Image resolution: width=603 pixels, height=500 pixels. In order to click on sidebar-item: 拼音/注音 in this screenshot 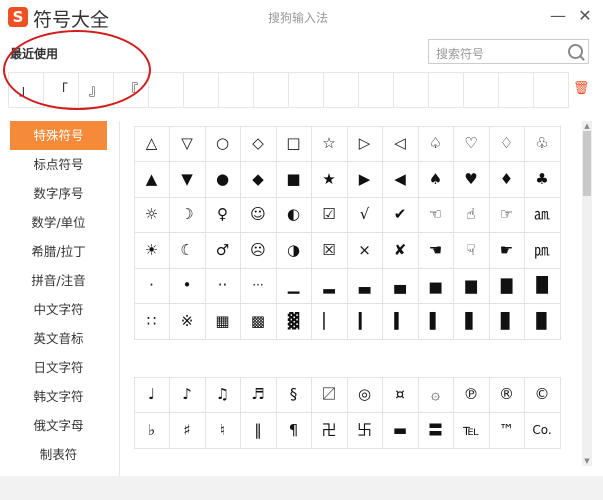, I will do `click(58, 280)`.